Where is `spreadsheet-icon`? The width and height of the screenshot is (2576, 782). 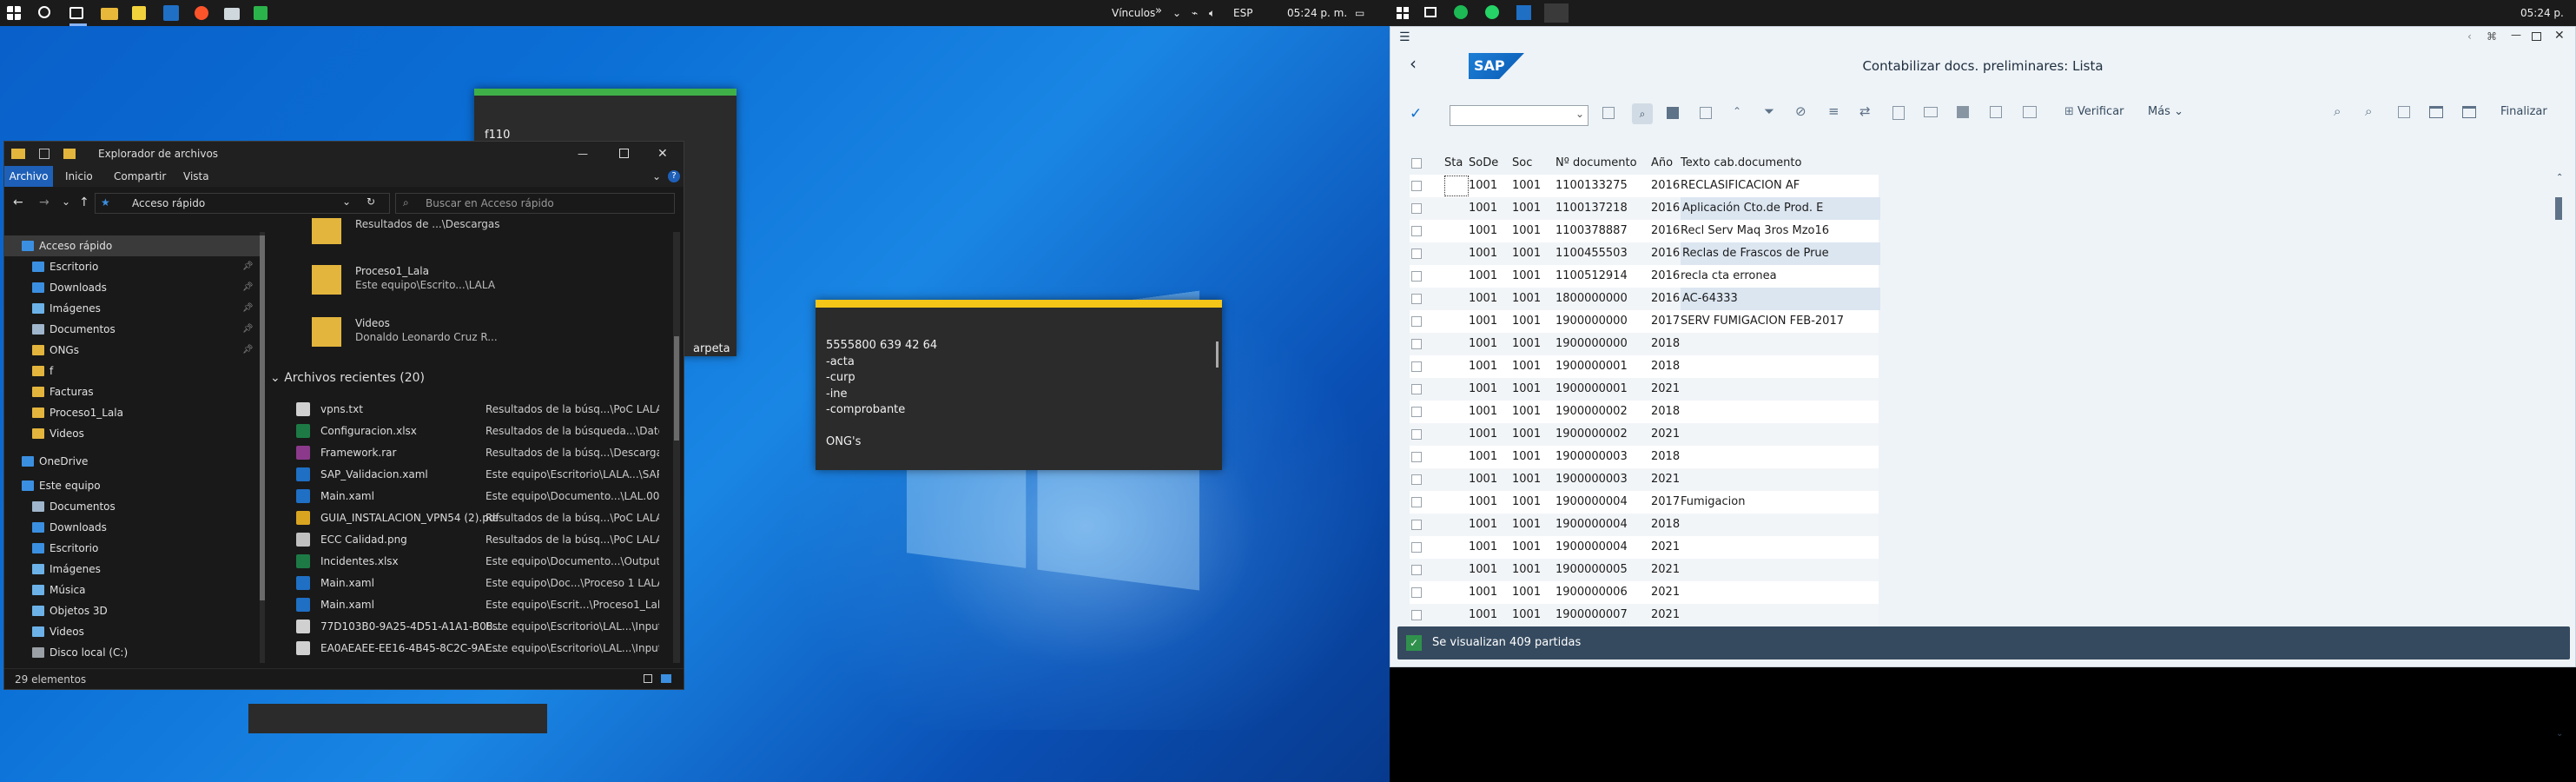 spreadsheet-icon is located at coordinates (1996, 112).